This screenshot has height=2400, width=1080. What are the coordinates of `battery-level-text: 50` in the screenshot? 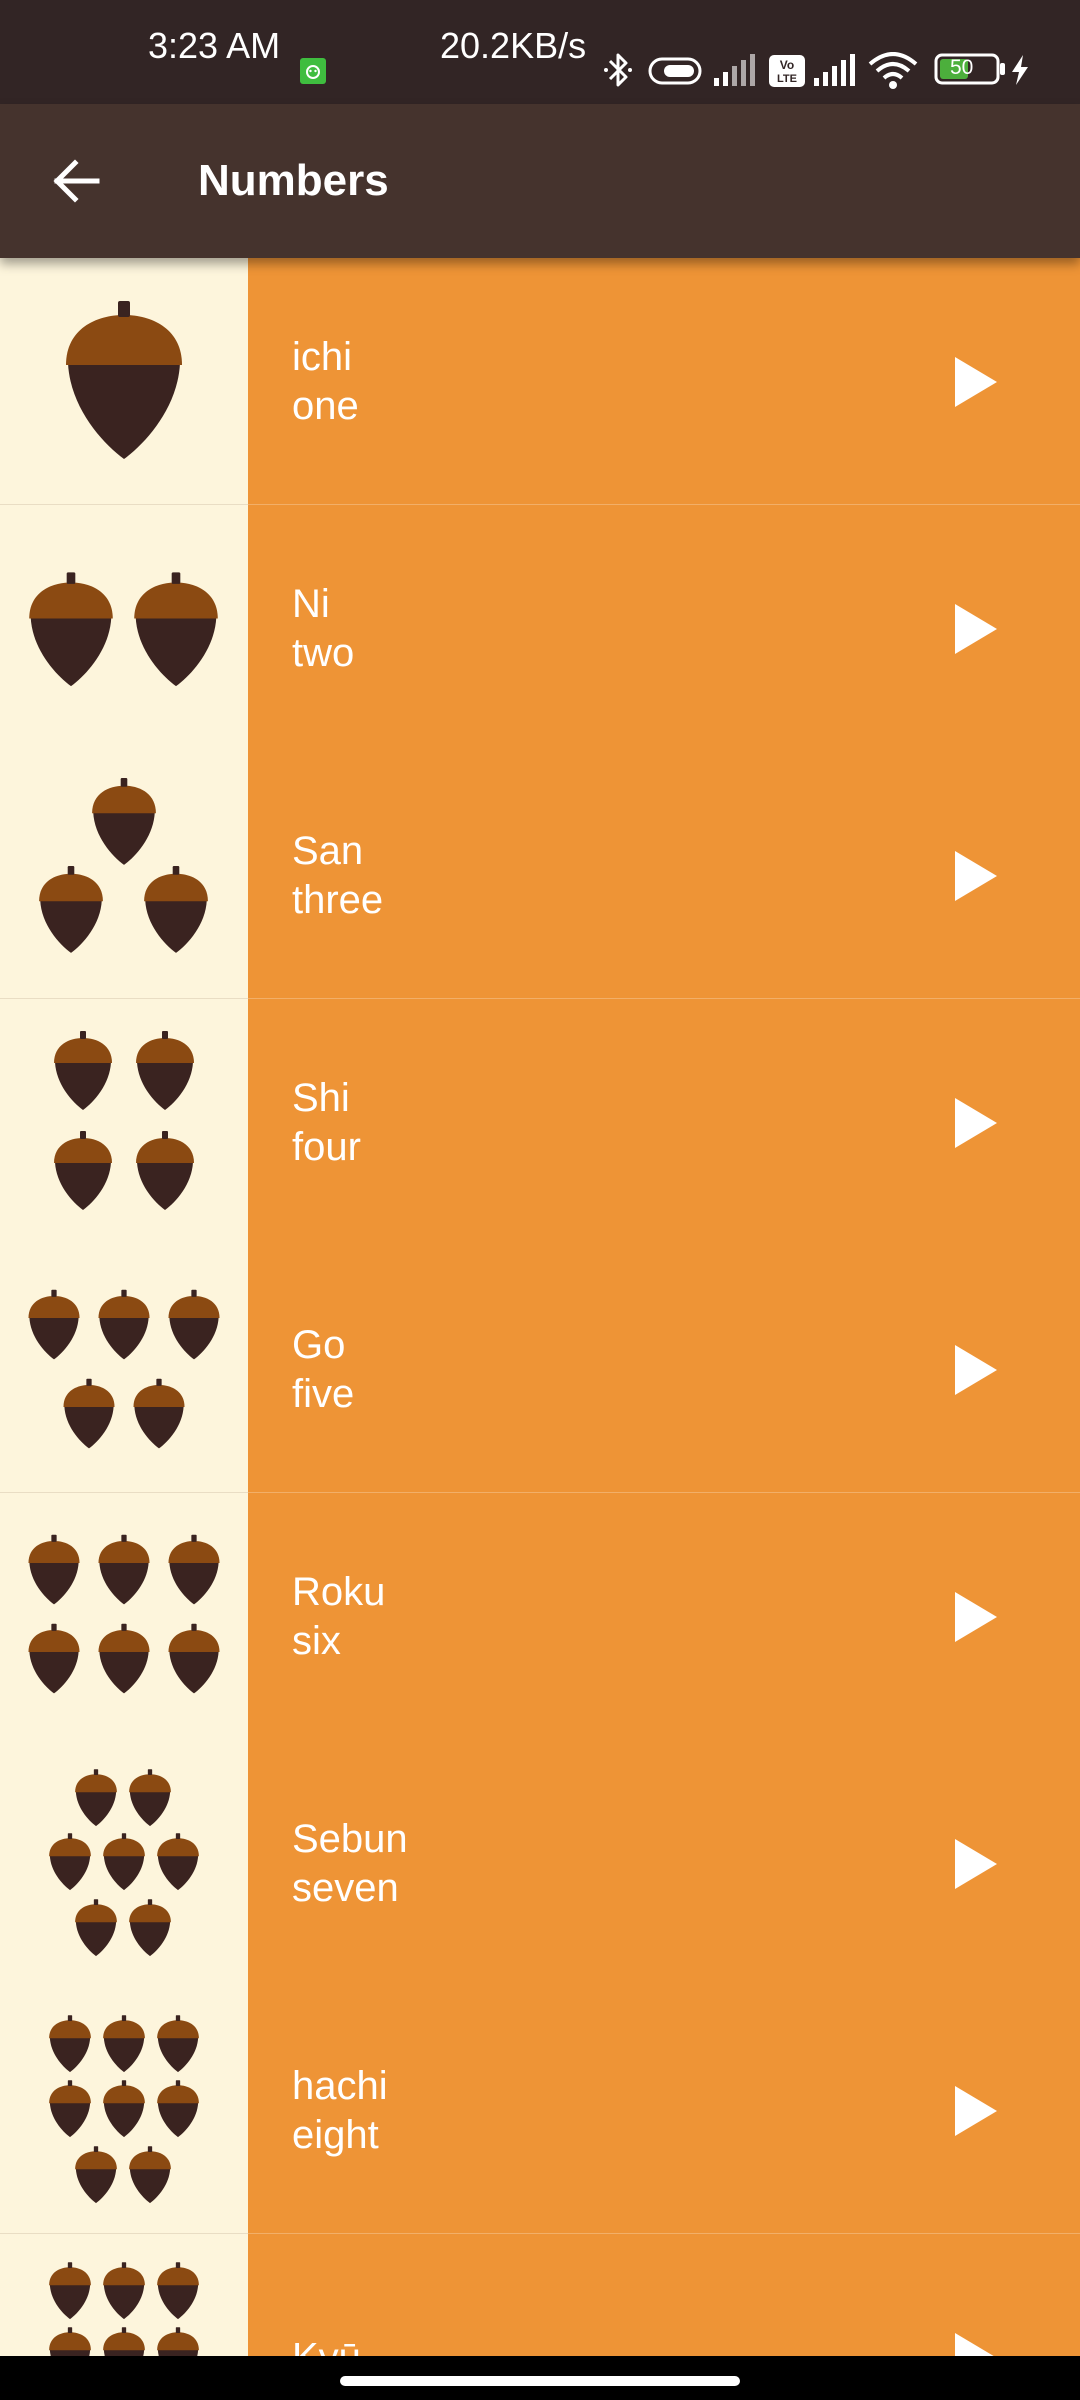 It's located at (962, 67).